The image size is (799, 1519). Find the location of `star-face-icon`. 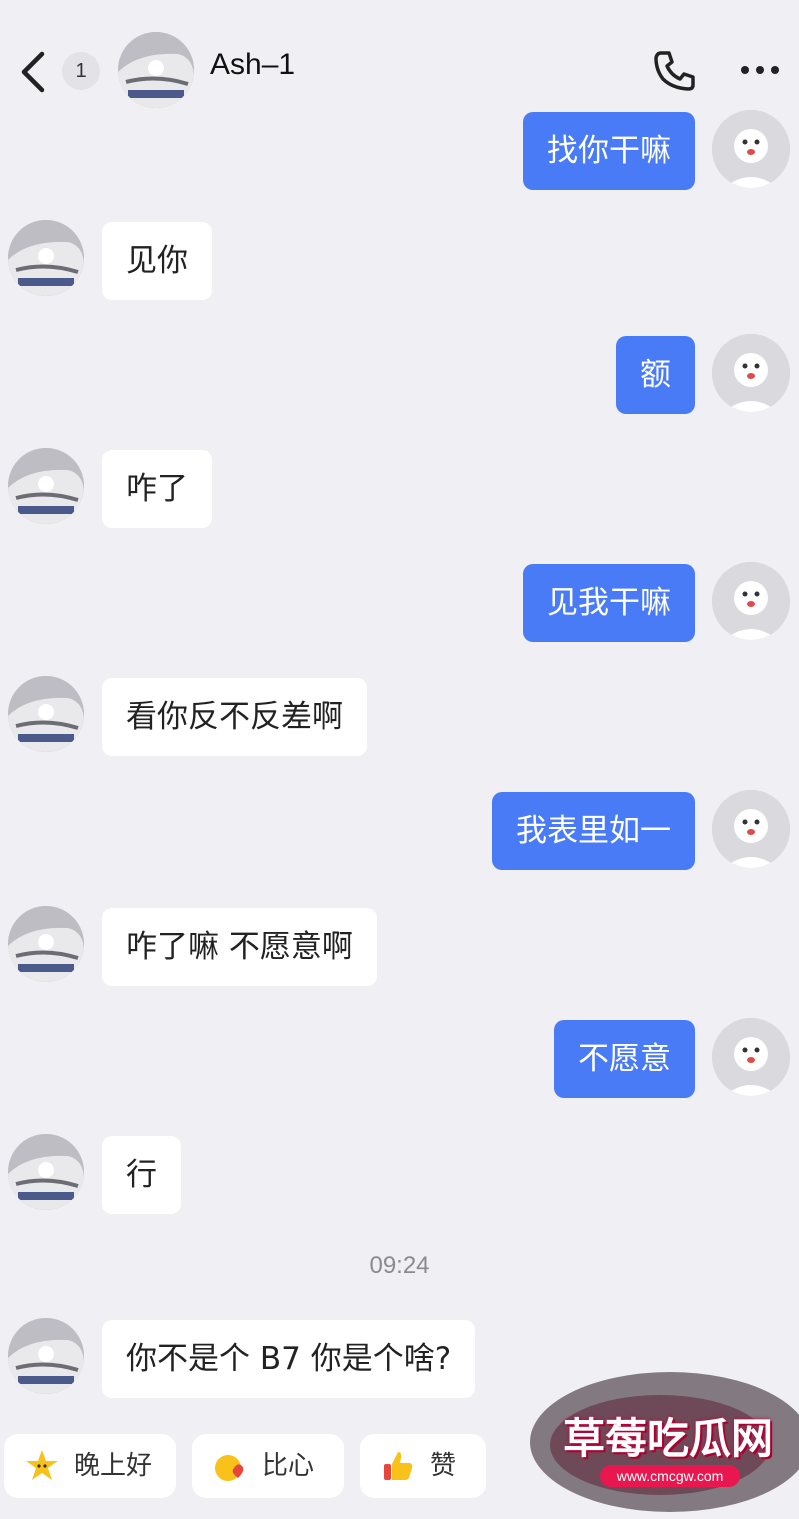

star-face-icon is located at coordinates (42, 1465).